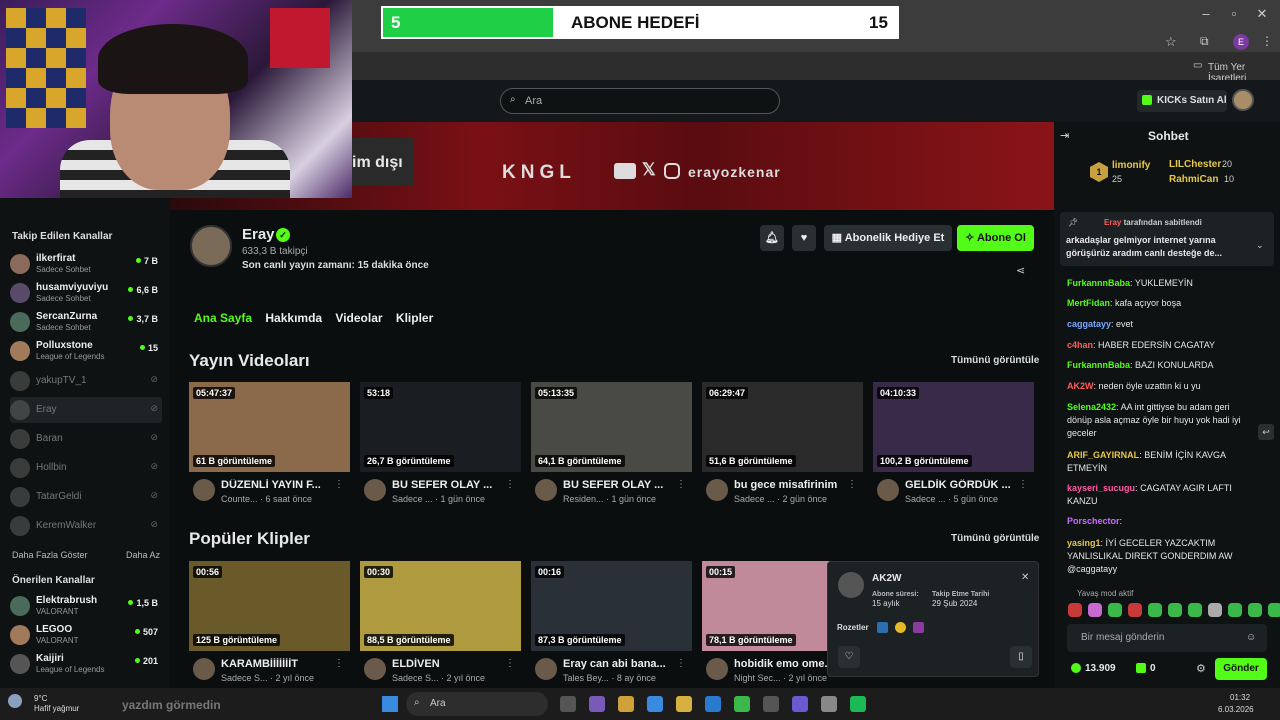  What do you see at coordinates (56, 708) in the screenshot?
I see `weather-desc: Hafif yağmur` at bounding box center [56, 708].